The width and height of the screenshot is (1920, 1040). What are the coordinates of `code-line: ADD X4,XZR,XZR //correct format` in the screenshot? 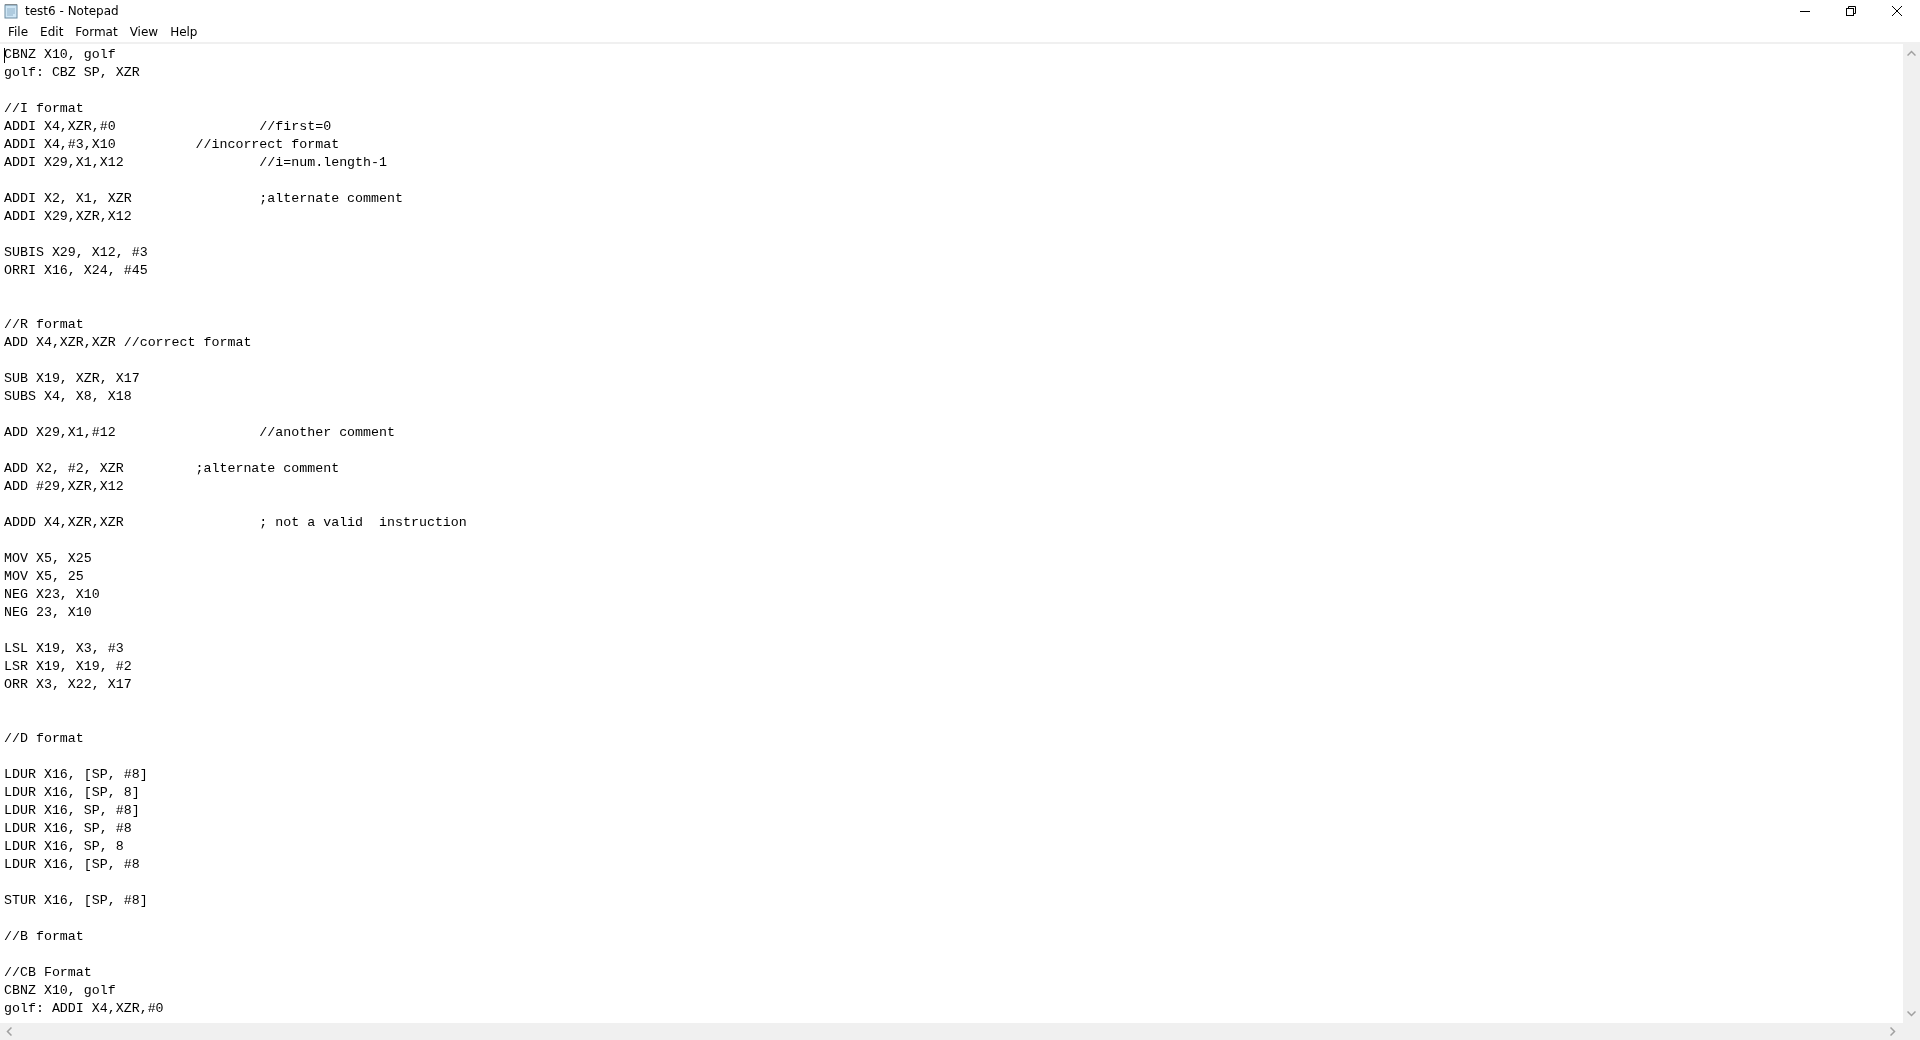 It's located at (128, 342).